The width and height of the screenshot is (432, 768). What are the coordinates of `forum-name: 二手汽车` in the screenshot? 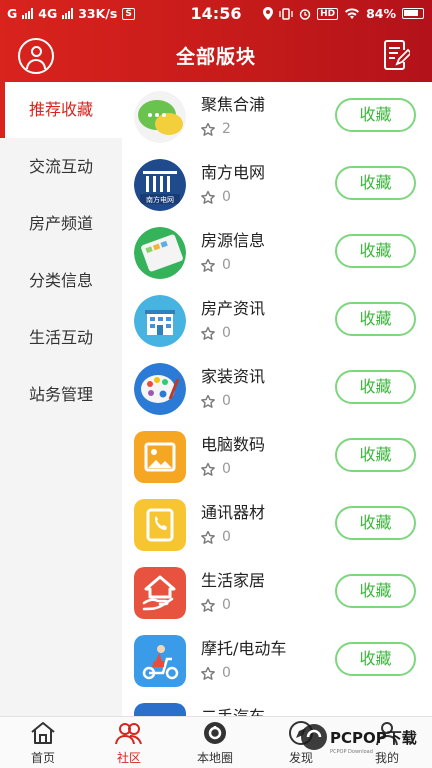 It's located at (233, 709).